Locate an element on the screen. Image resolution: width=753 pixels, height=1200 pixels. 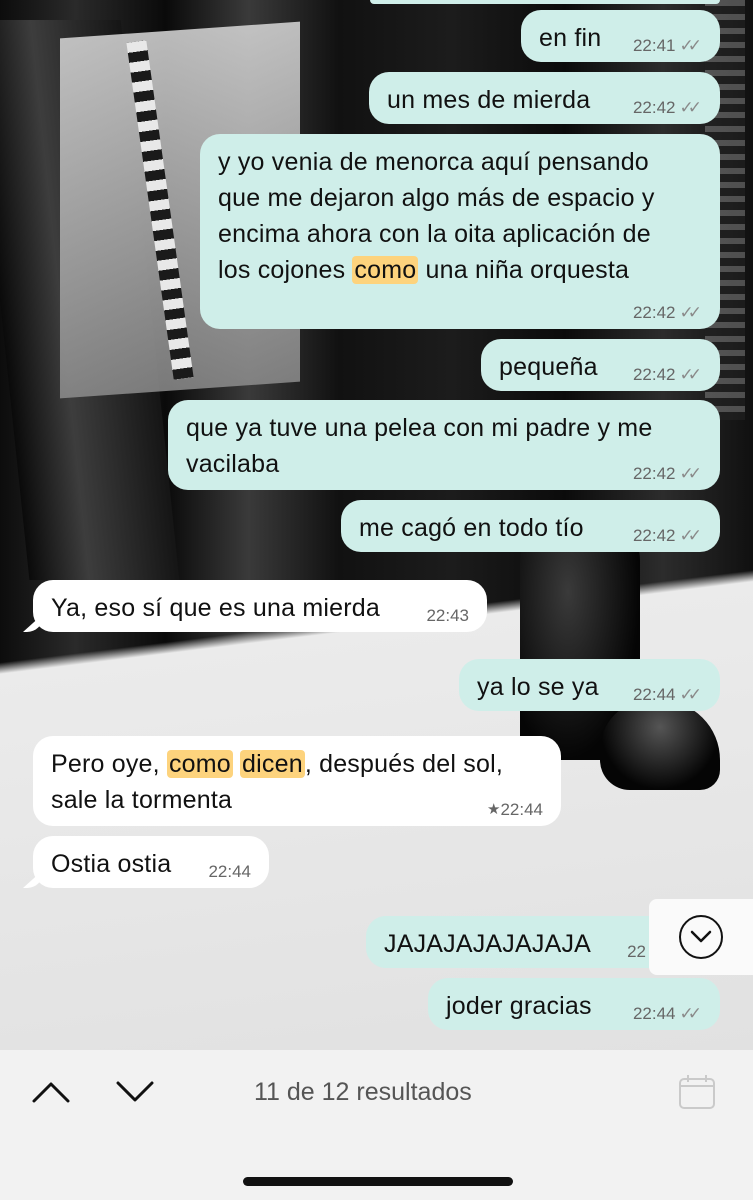
home-indicator is located at coordinates (378, 1181).